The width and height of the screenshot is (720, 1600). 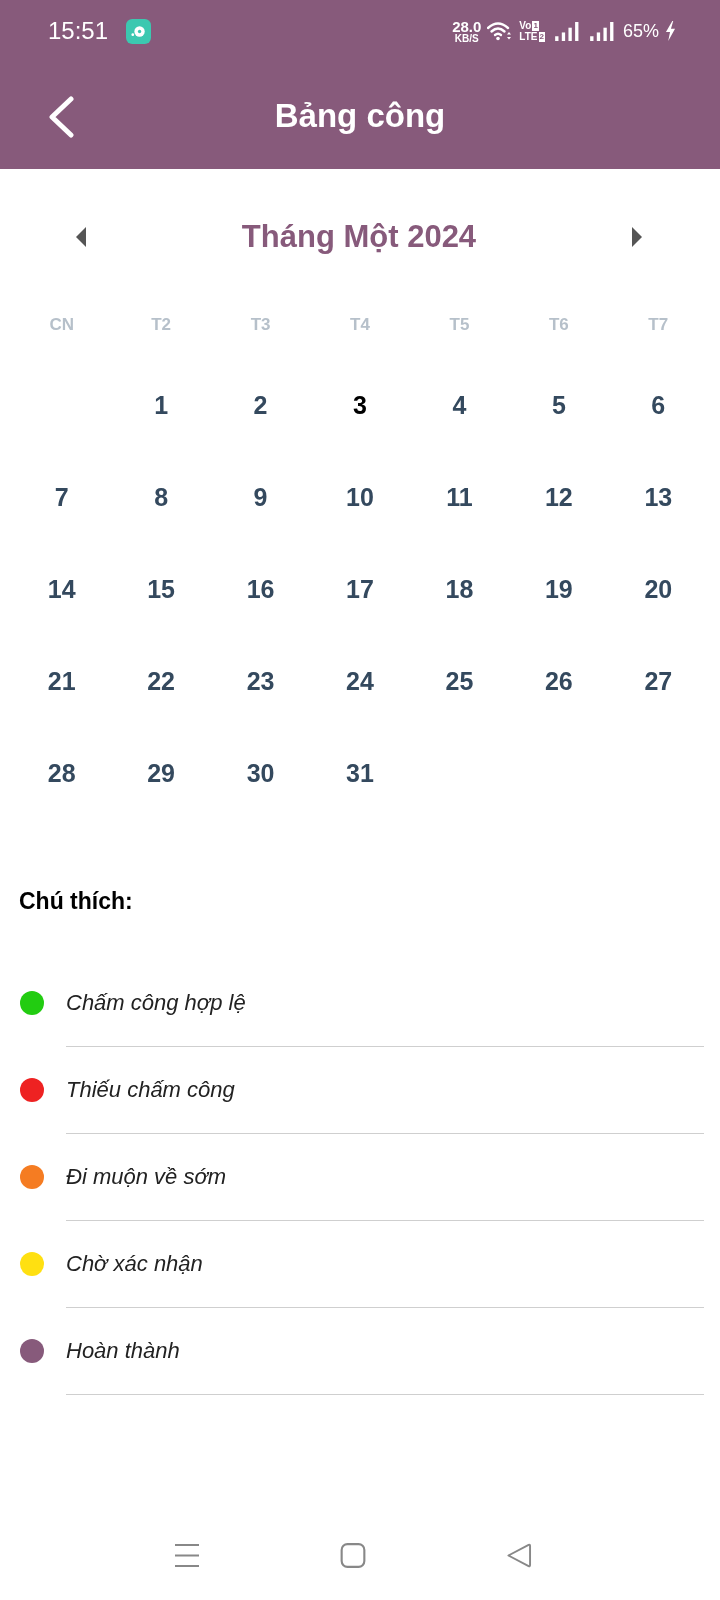 What do you see at coordinates (61, 773) in the screenshot?
I see `calendar-day: 28` at bounding box center [61, 773].